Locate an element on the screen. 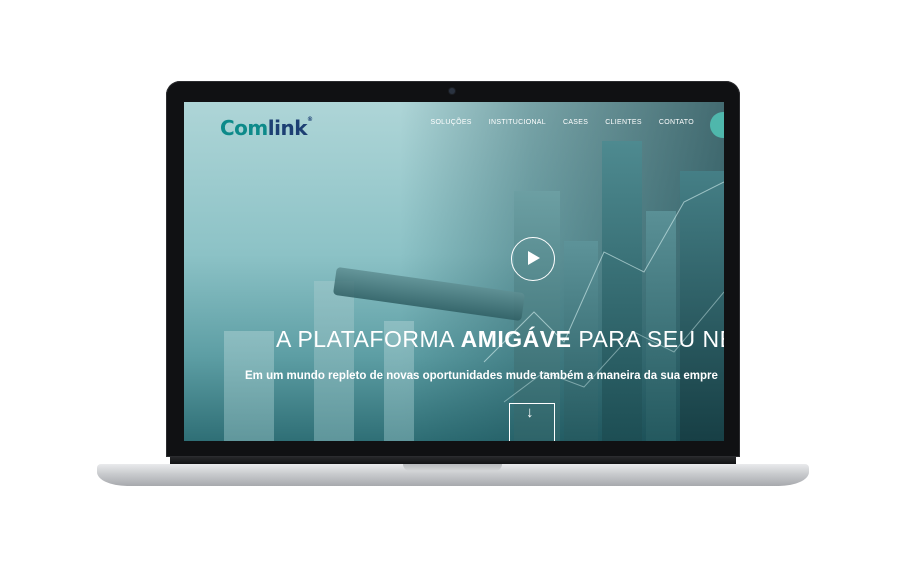 The width and height of the screenshot is (906, 562). play-video-button is located at coordinates (533, 259).